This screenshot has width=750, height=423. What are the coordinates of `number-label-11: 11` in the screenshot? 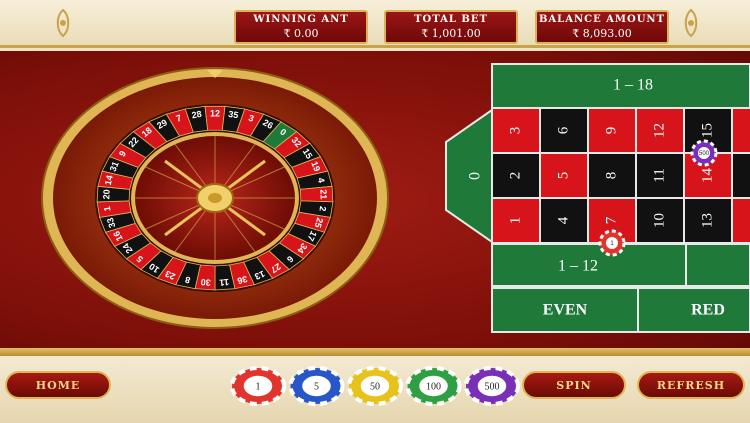 It's located at (659, 175).